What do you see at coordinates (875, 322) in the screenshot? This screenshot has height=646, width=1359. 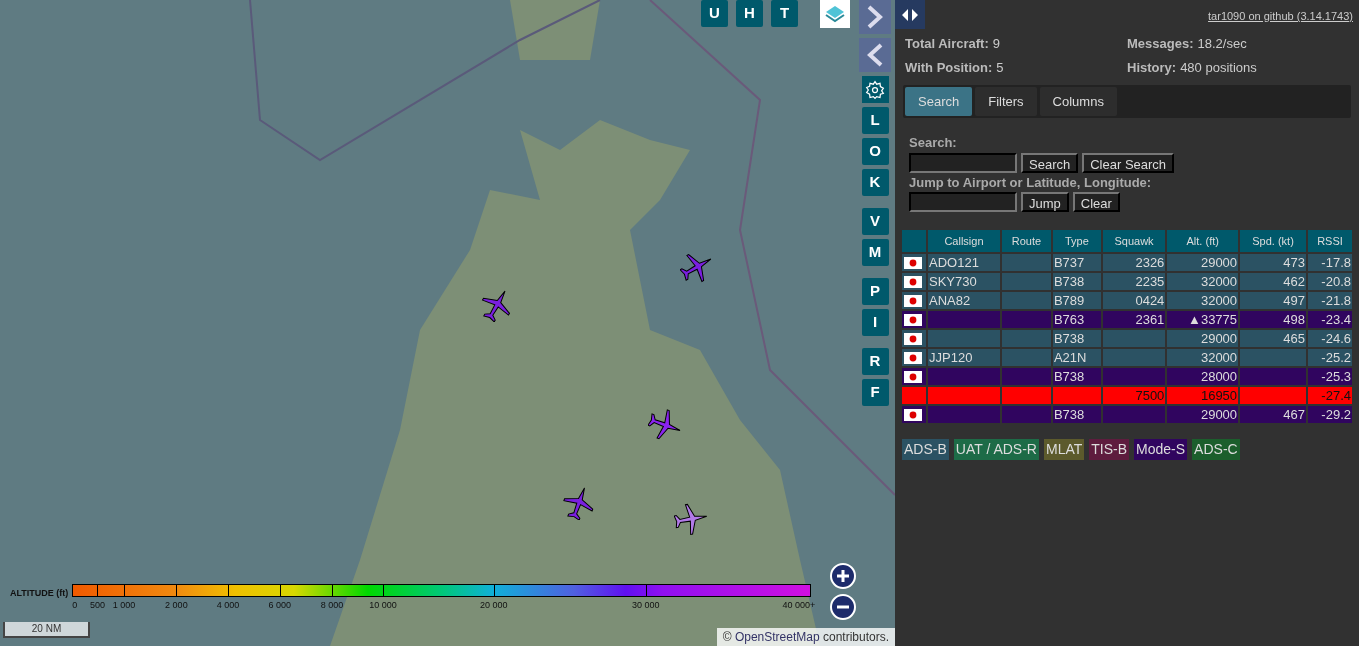 I see `map-toggle-button: I` at bounding box center [875, 322].